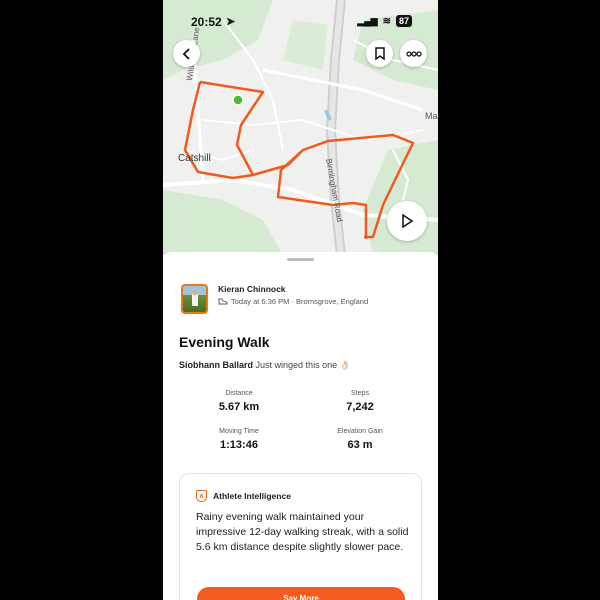 Image resolution: width=600 pixels, height=600 pixels. I want to click on stat-label: Elevation Gain, so click(360, 431).